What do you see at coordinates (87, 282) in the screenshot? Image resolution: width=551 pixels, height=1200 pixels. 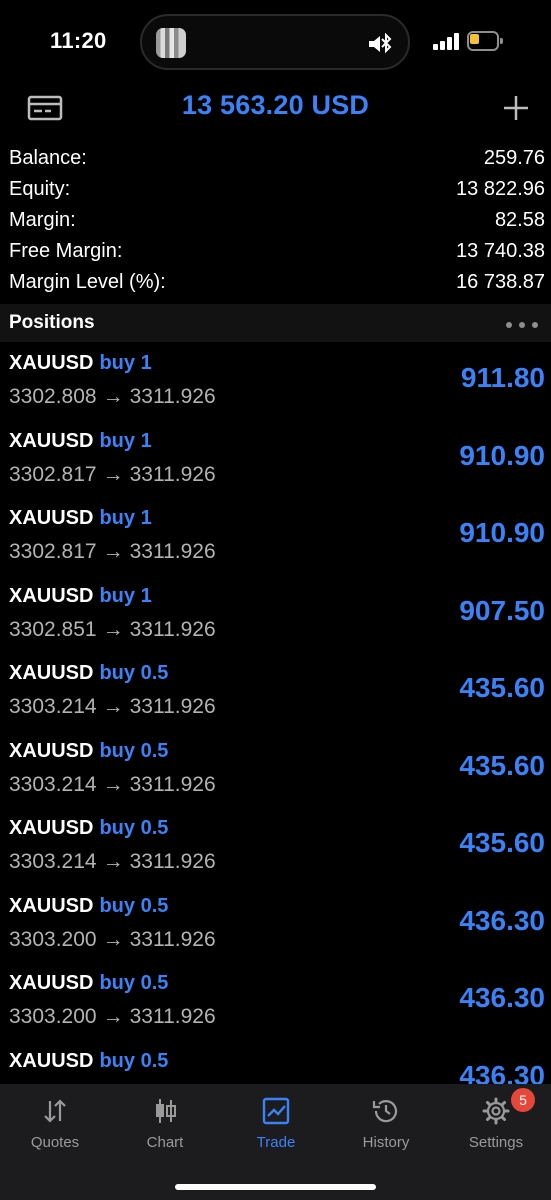 I see `summary-label: Margin Level (%):` at bounding box center [87, 282].